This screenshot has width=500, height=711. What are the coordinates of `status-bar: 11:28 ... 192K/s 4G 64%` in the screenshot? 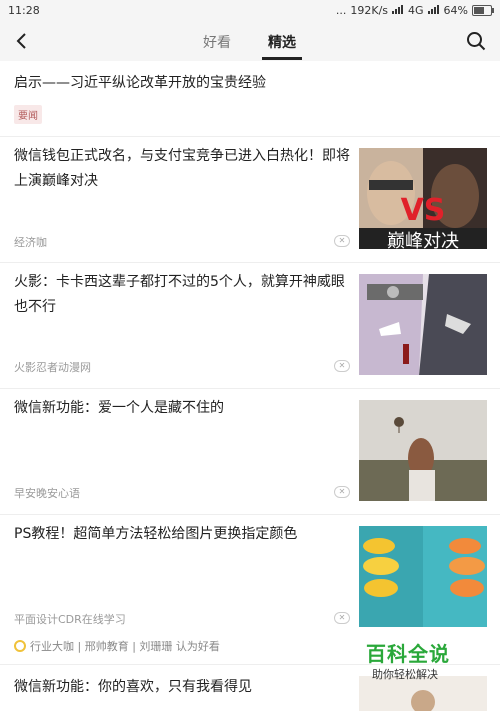 It's located at (250, 11).